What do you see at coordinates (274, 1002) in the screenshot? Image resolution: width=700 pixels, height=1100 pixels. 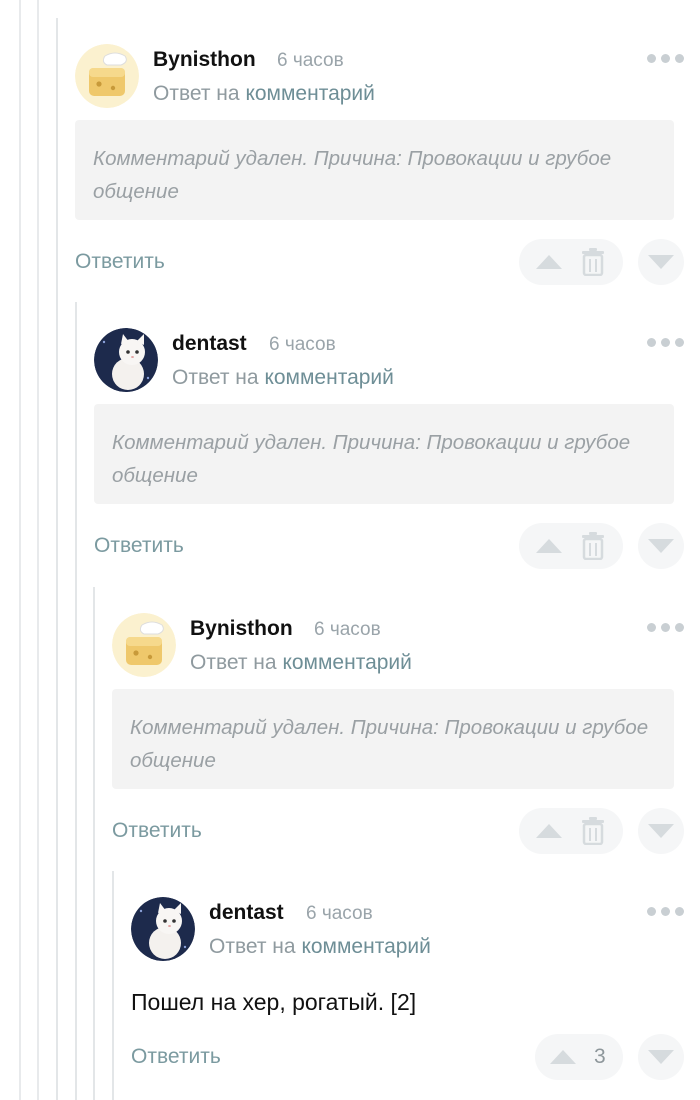 I see `comment-text: Пошел на хер, рогатый. [2]` at bounding box center [274, 1002].